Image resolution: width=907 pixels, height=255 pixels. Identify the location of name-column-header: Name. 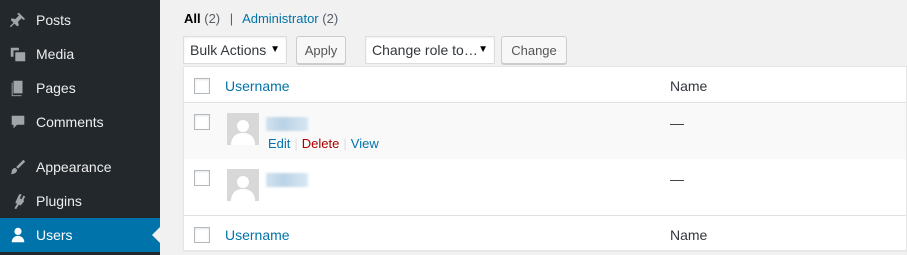
(689, 86).